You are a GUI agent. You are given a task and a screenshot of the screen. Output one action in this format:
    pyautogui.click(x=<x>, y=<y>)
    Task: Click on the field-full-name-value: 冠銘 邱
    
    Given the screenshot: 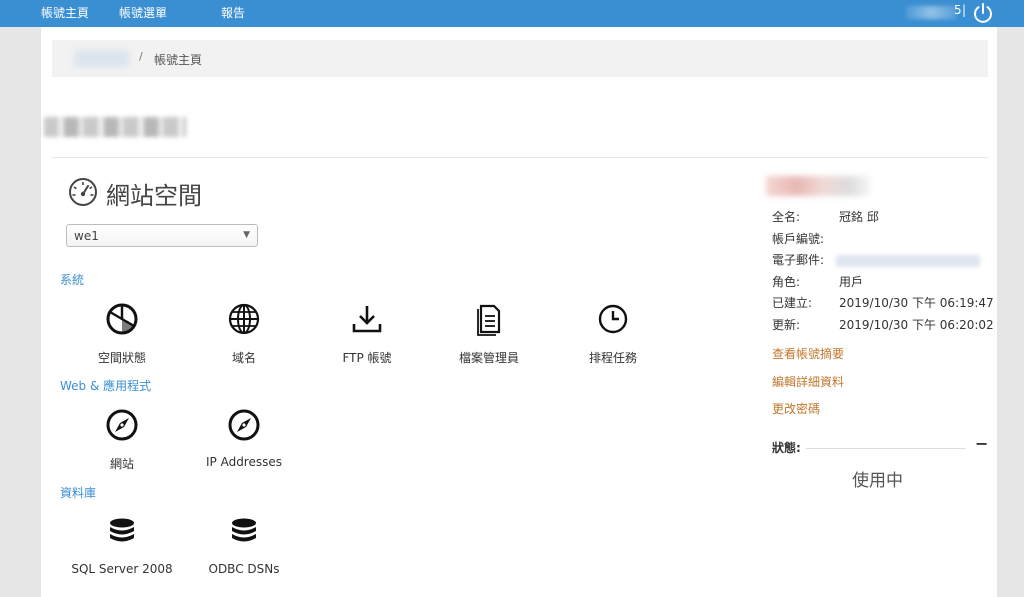 What is the action you would take?
    pyautogui.click(x=859, y=217)
    